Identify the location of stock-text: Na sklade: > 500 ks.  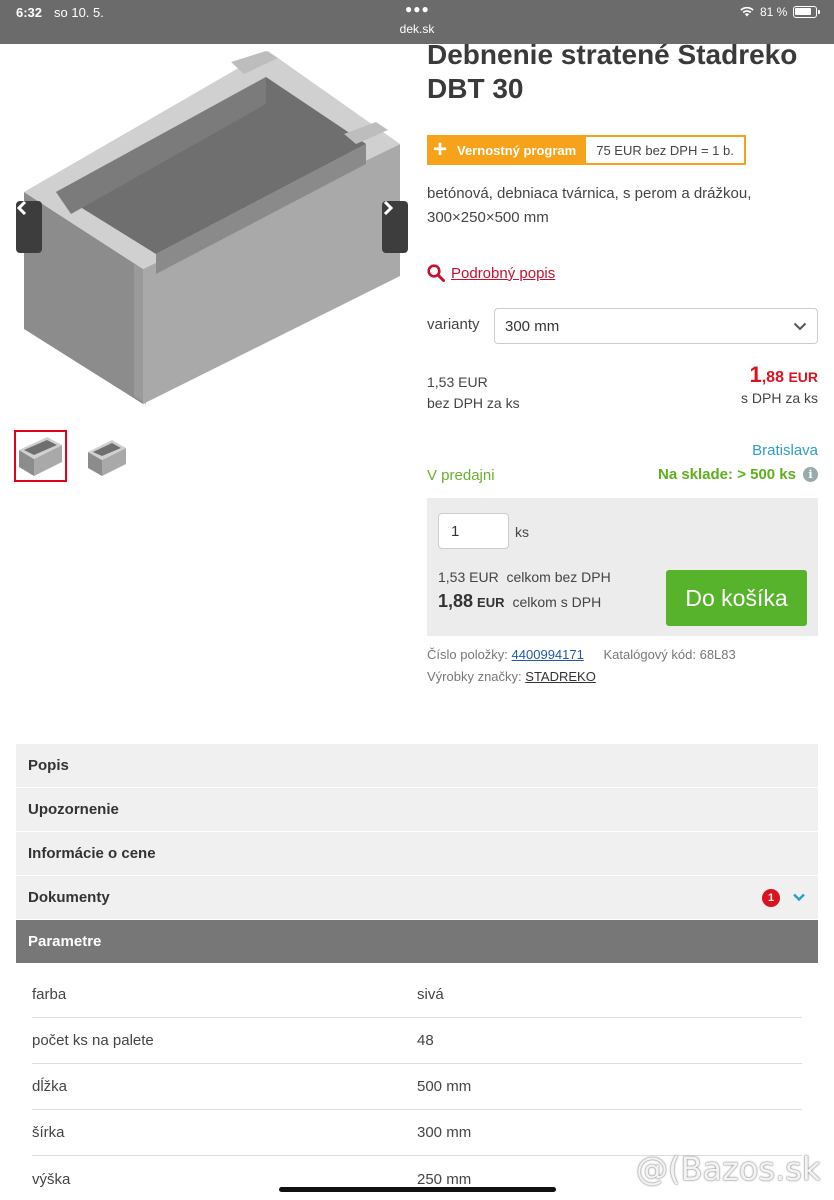
(726, 474).